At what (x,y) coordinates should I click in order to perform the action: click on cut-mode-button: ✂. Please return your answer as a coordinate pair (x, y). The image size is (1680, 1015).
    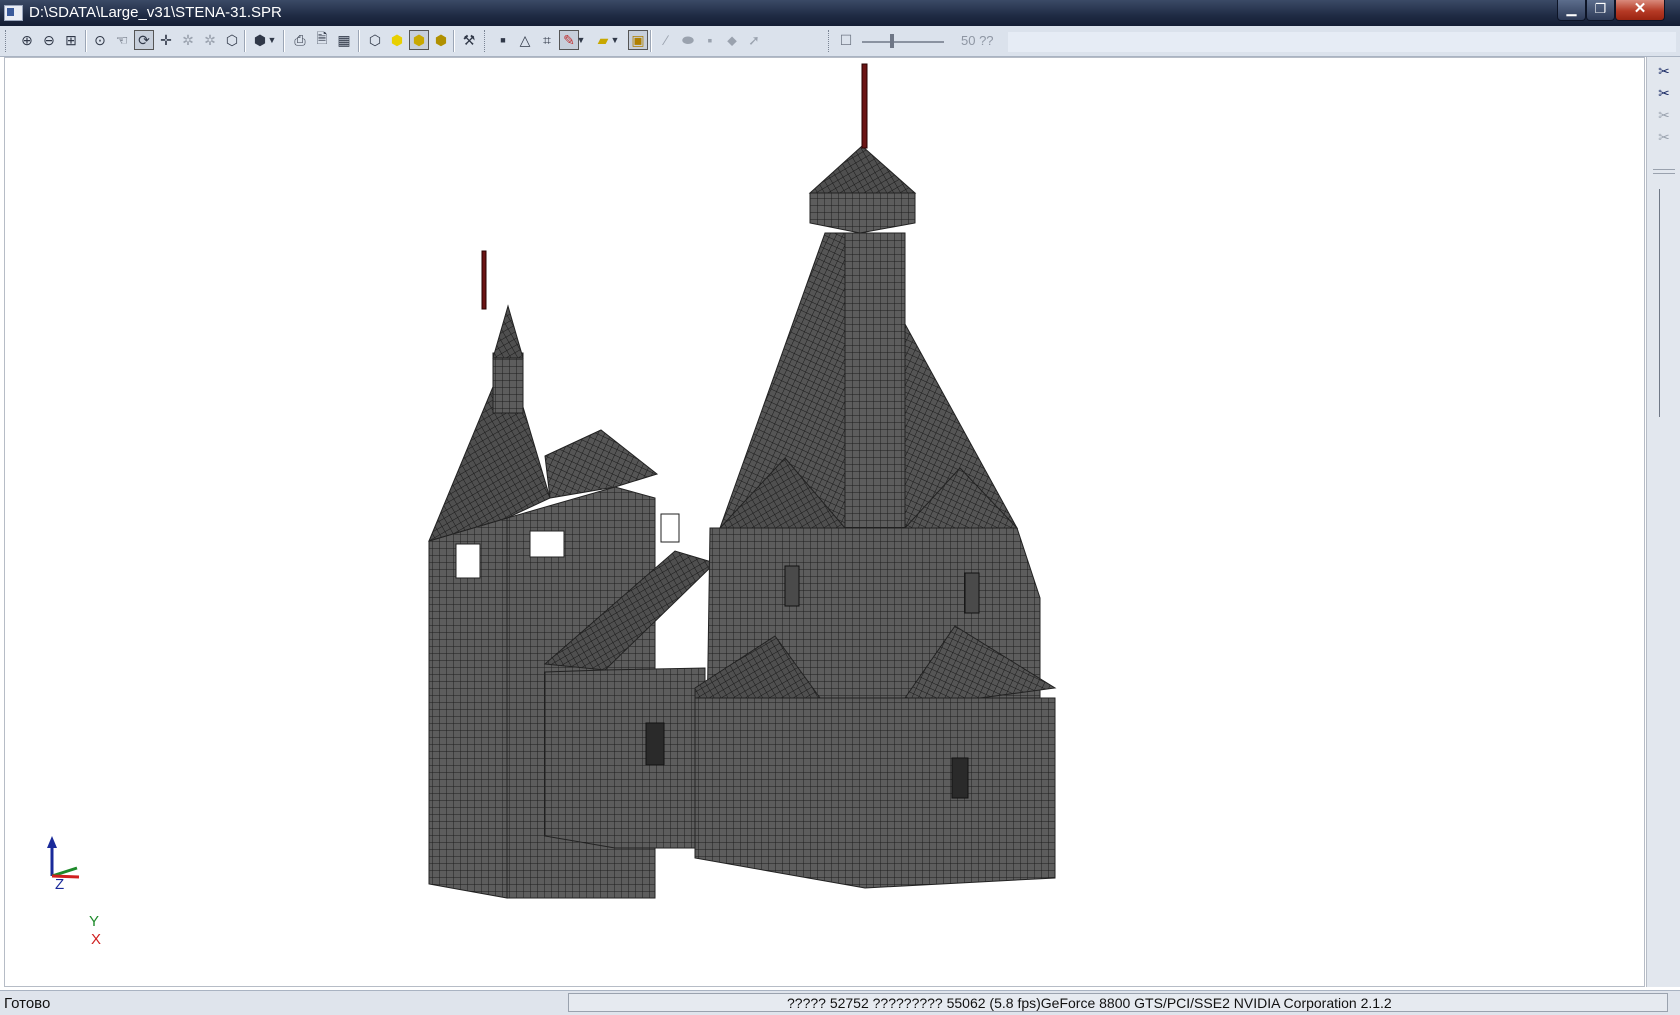
    Looking at the image, I should click on (1664, 94).